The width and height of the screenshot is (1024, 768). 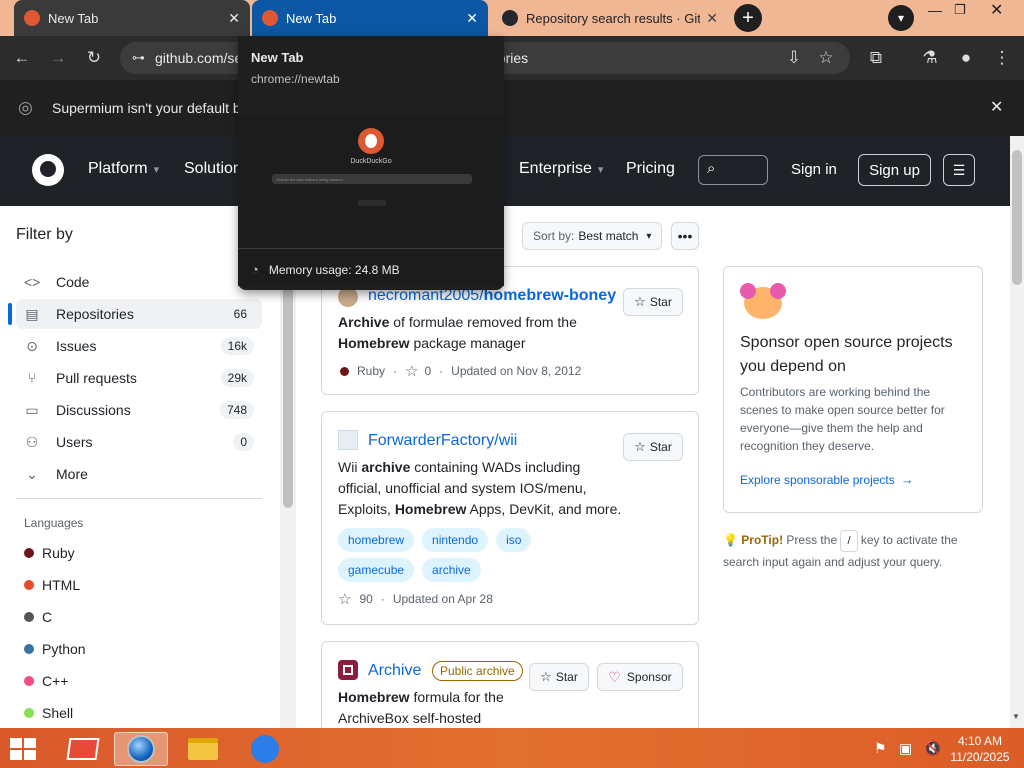 I want to click on filter-menu-button: ☰, so click(x=959, y=170).